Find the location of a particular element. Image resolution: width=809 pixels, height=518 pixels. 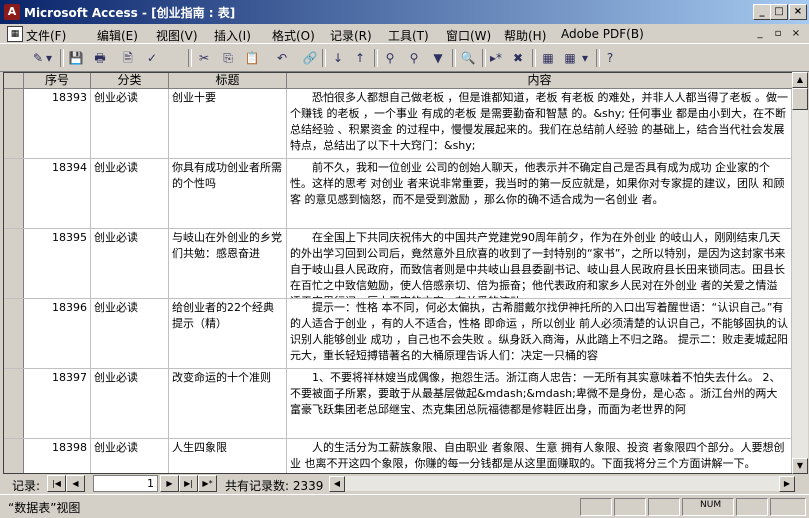

paste-icon: 📋 is located at coordinates (252, 58).